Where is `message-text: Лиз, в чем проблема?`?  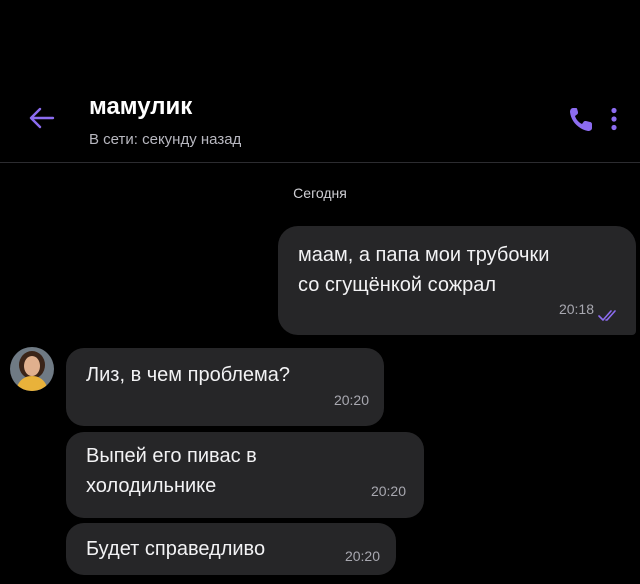 message-text: Лиз, в чем проблема? is located at coordinates (188, 375).